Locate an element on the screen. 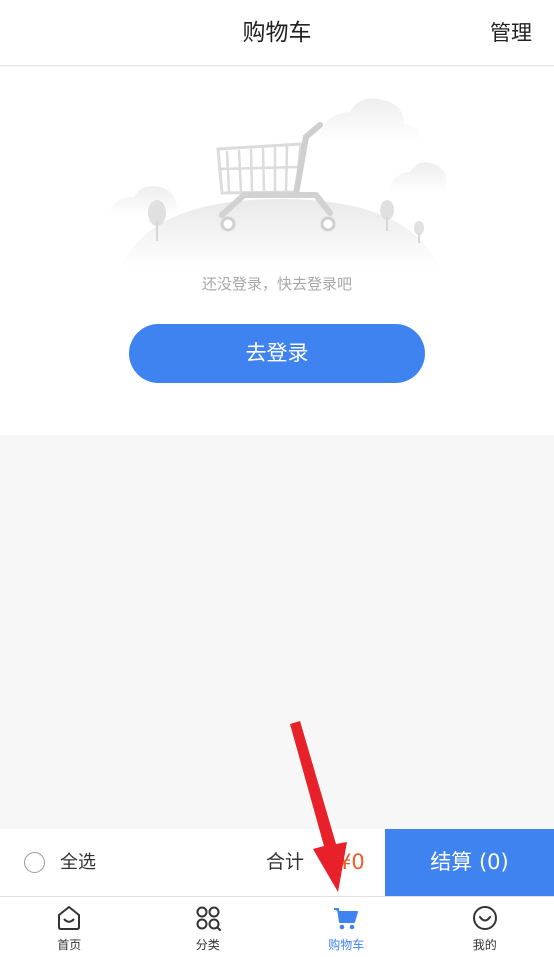 Image resolution: width=554 pixels, height=957 pixels. tab-cart: 购物车 is located at coordinates (346, 927).